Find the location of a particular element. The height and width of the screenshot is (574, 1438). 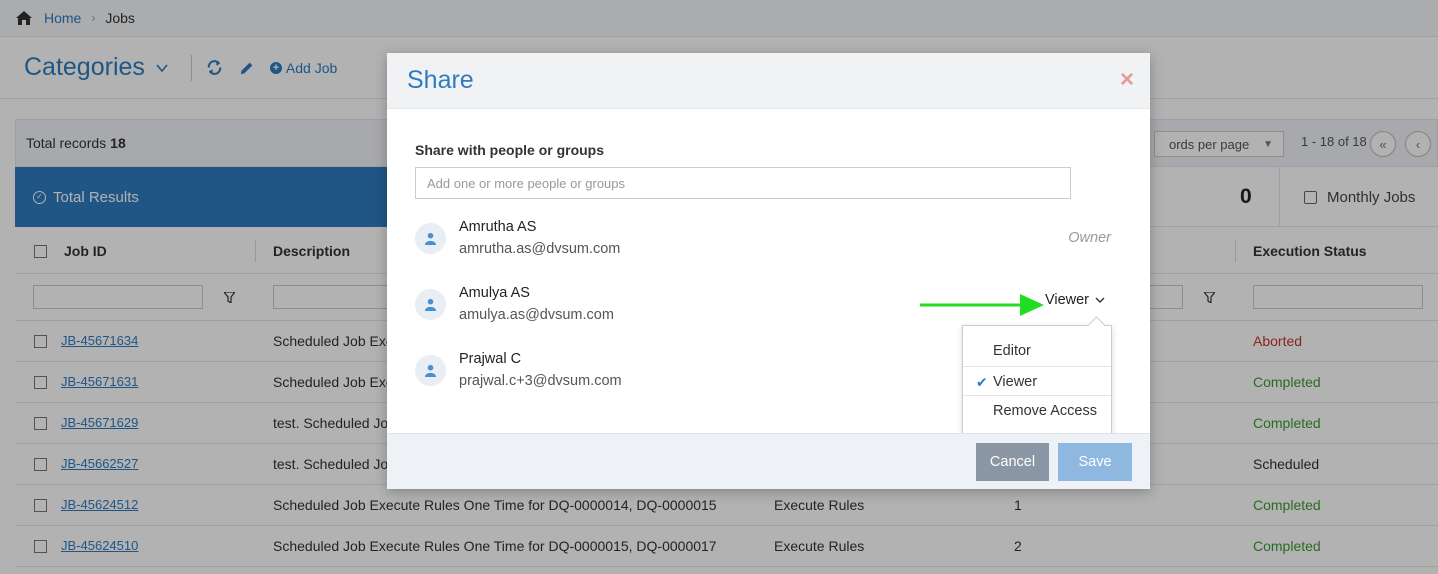

dropdown-item-viewer: ✔ Viewer is located at coordinates (1037, 381).